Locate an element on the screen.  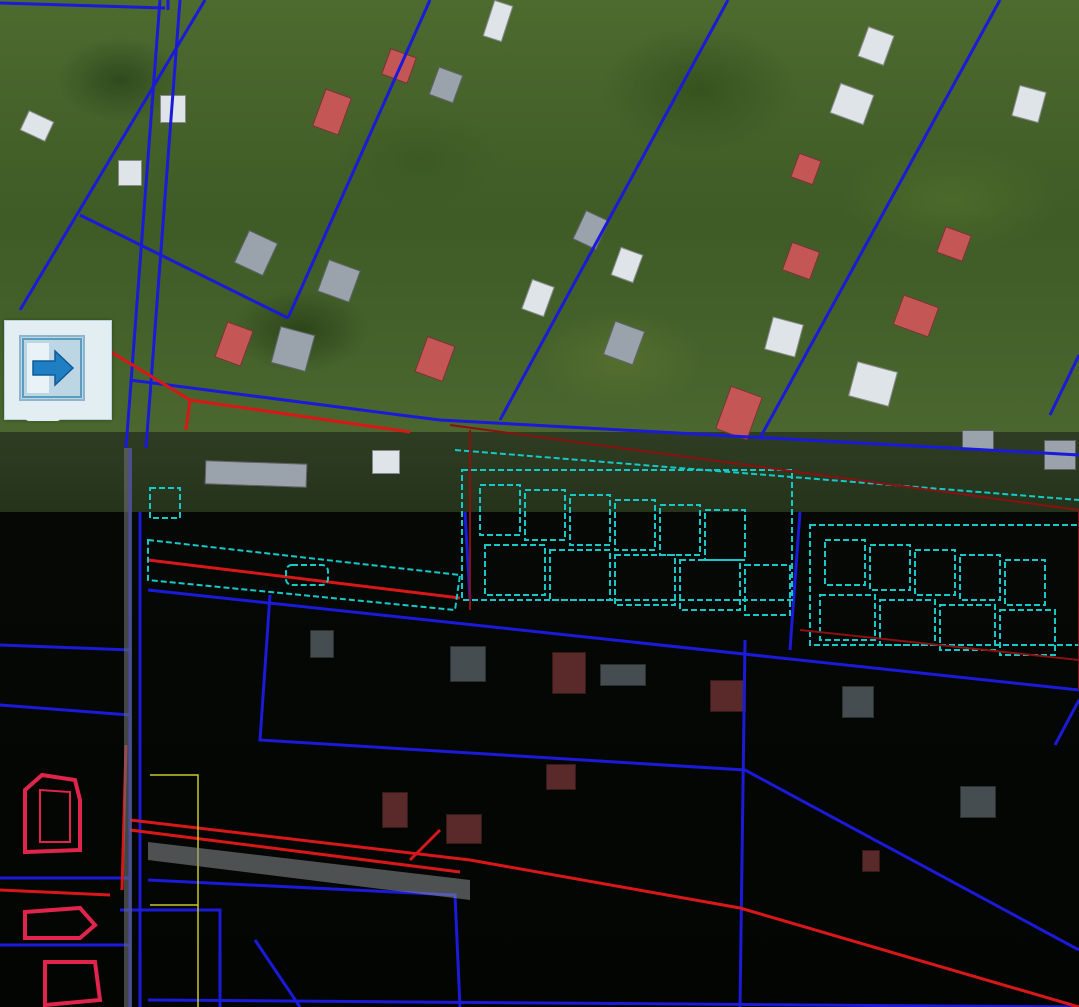
arrow-right-icon is located at coordinates (52, 368).